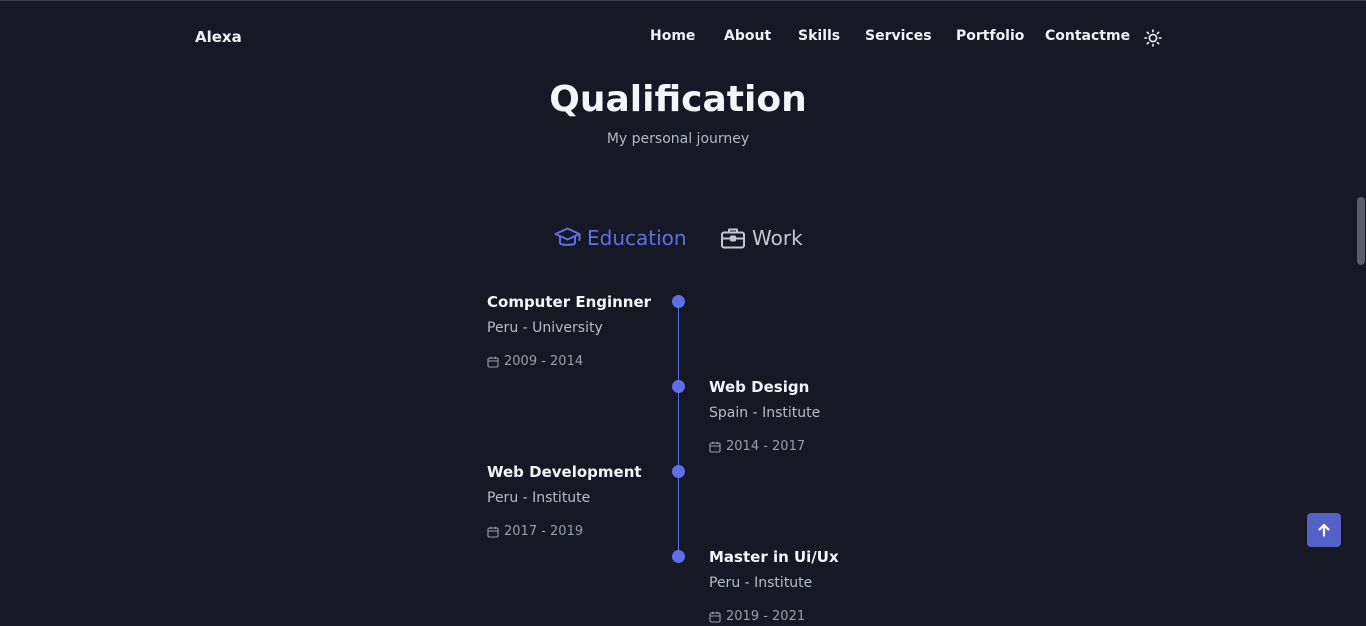  I want to click on entry-title: Computer Enginner, so click(569, 302).